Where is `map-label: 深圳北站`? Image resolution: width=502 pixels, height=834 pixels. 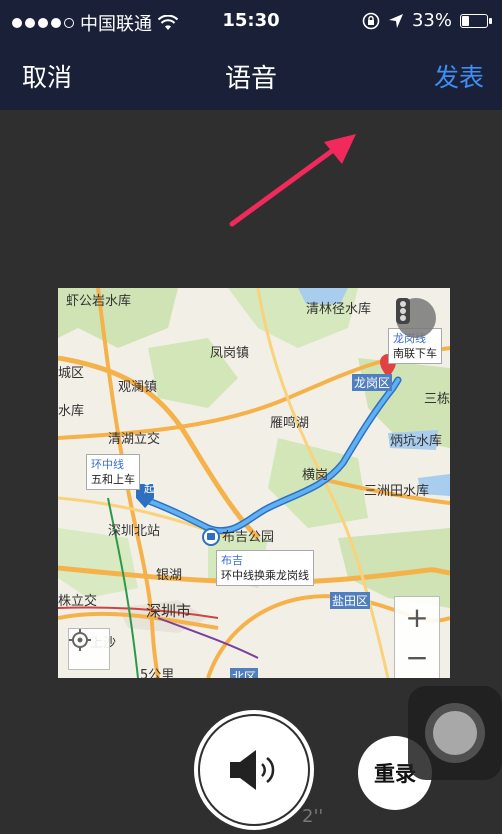
map-label: 深圳北站 is located at coordinates (134, 531).